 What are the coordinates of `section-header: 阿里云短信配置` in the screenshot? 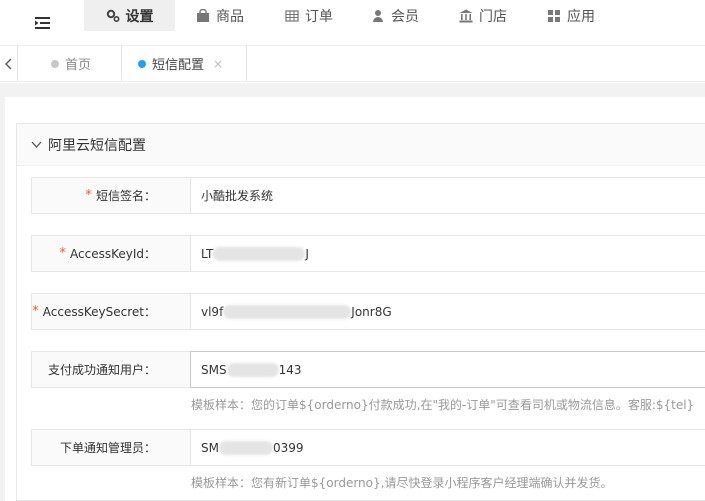 It's located at (361, 145).